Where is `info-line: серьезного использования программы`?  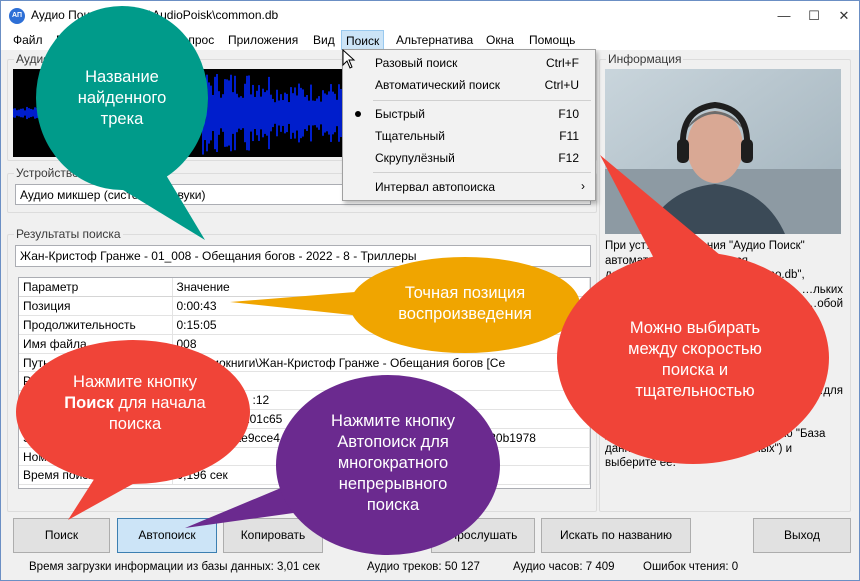 info-line: серьезного использования программы is located at coordinates (708, 405).